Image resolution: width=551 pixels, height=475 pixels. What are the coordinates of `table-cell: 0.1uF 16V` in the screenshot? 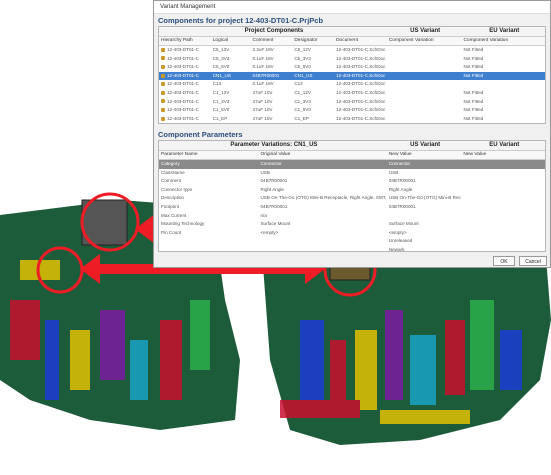 It's located at (272, 59).